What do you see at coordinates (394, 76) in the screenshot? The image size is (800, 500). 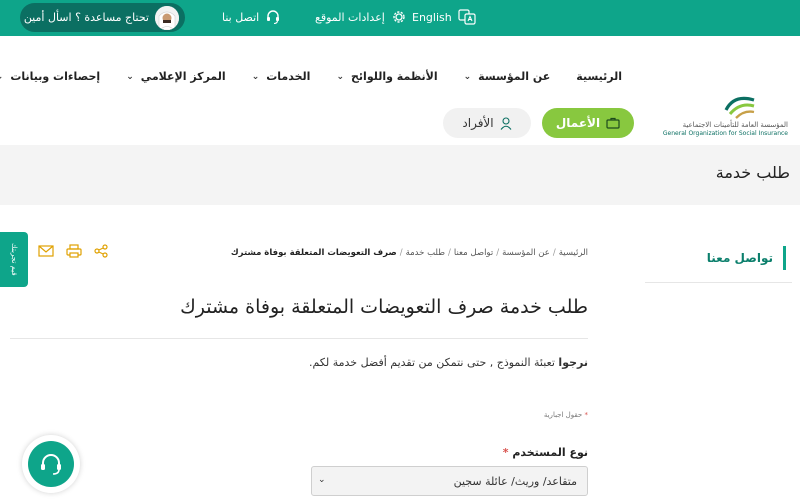 I see `nav-item-label: الأنظمة واللوائح` at bounding box center [394, 76].